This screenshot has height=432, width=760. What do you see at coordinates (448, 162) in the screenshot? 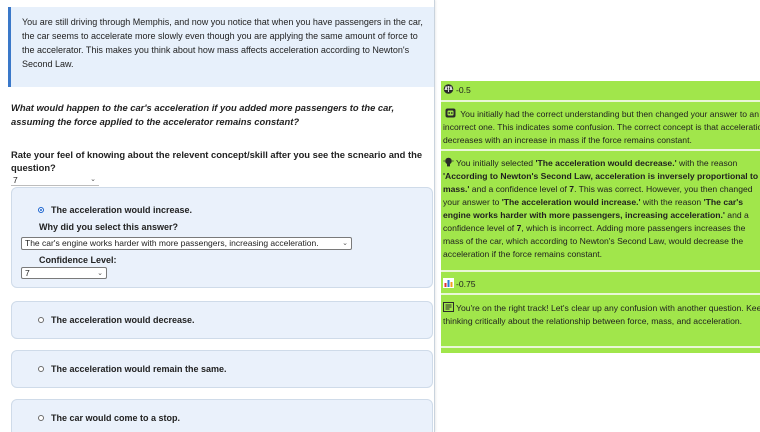
I see `bulb-icon` at bounding box center [448, 162].